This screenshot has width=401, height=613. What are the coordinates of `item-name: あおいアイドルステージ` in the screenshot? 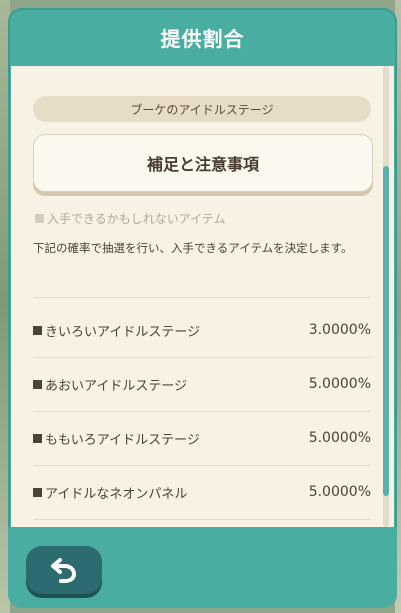 It's located at (116, 386).